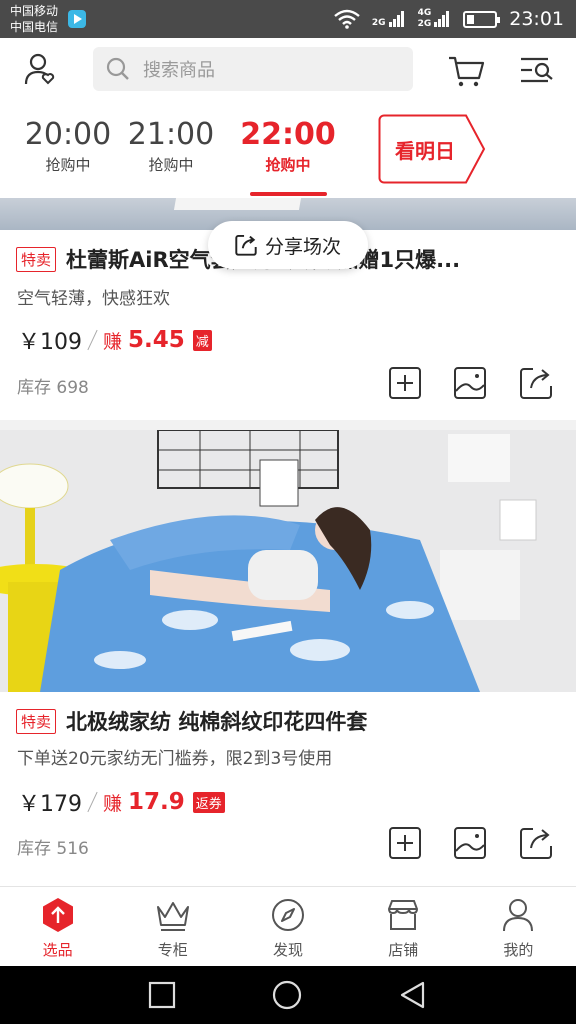  I want to click on session-tab-22: 22:00 抢购中, so click(288, 146).